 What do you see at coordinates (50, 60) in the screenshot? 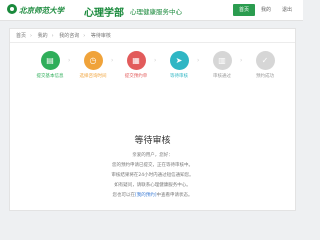
I see `id-card-icon: ▤` at bounding box center [50, 60].